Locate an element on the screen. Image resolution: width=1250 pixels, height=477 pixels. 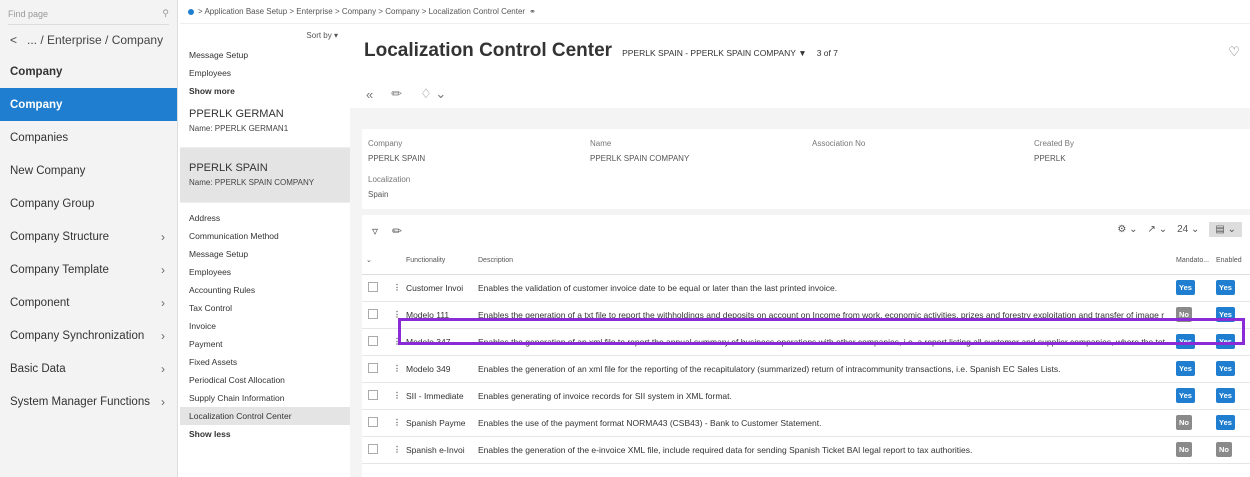
section-link: Message Setup is located at coordinates (265, 254).